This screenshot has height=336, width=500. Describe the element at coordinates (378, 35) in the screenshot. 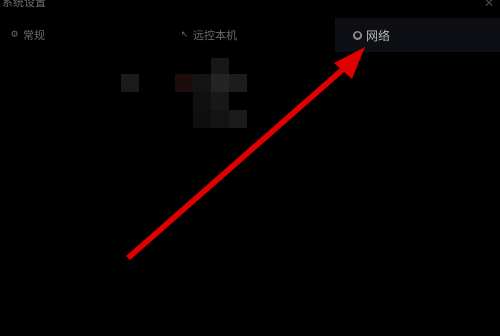

I see `tab-network-label: 网络` at that location.